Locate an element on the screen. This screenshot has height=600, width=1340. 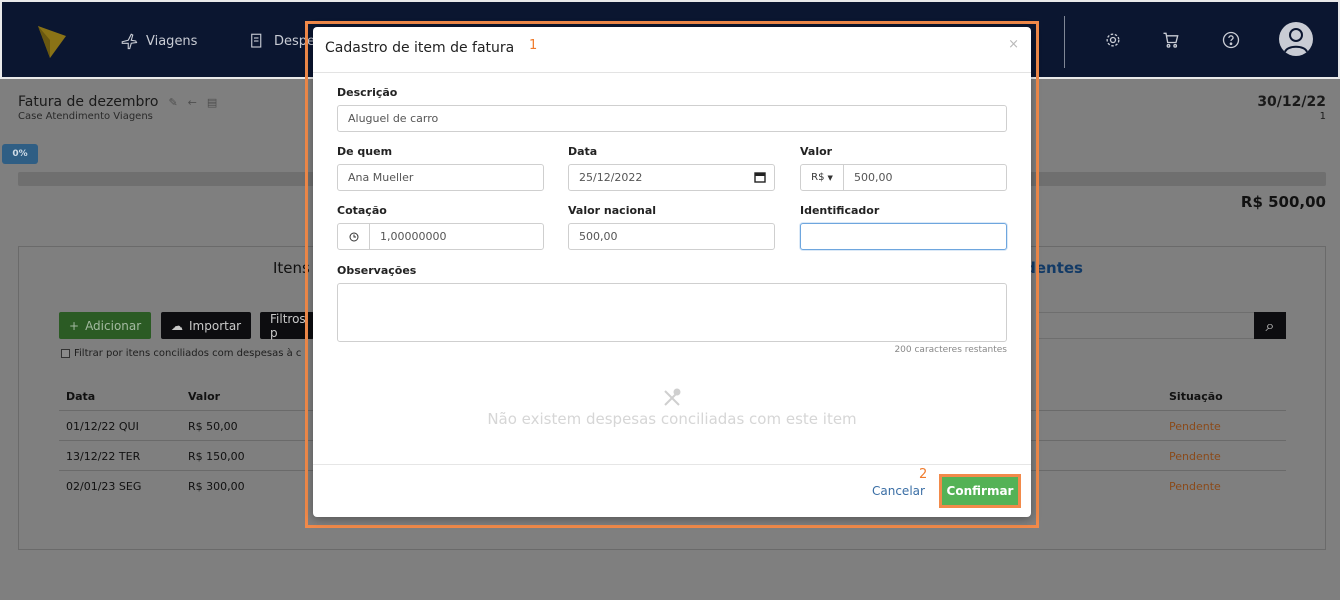
checkbox-box is located at coordinates (65, 353).